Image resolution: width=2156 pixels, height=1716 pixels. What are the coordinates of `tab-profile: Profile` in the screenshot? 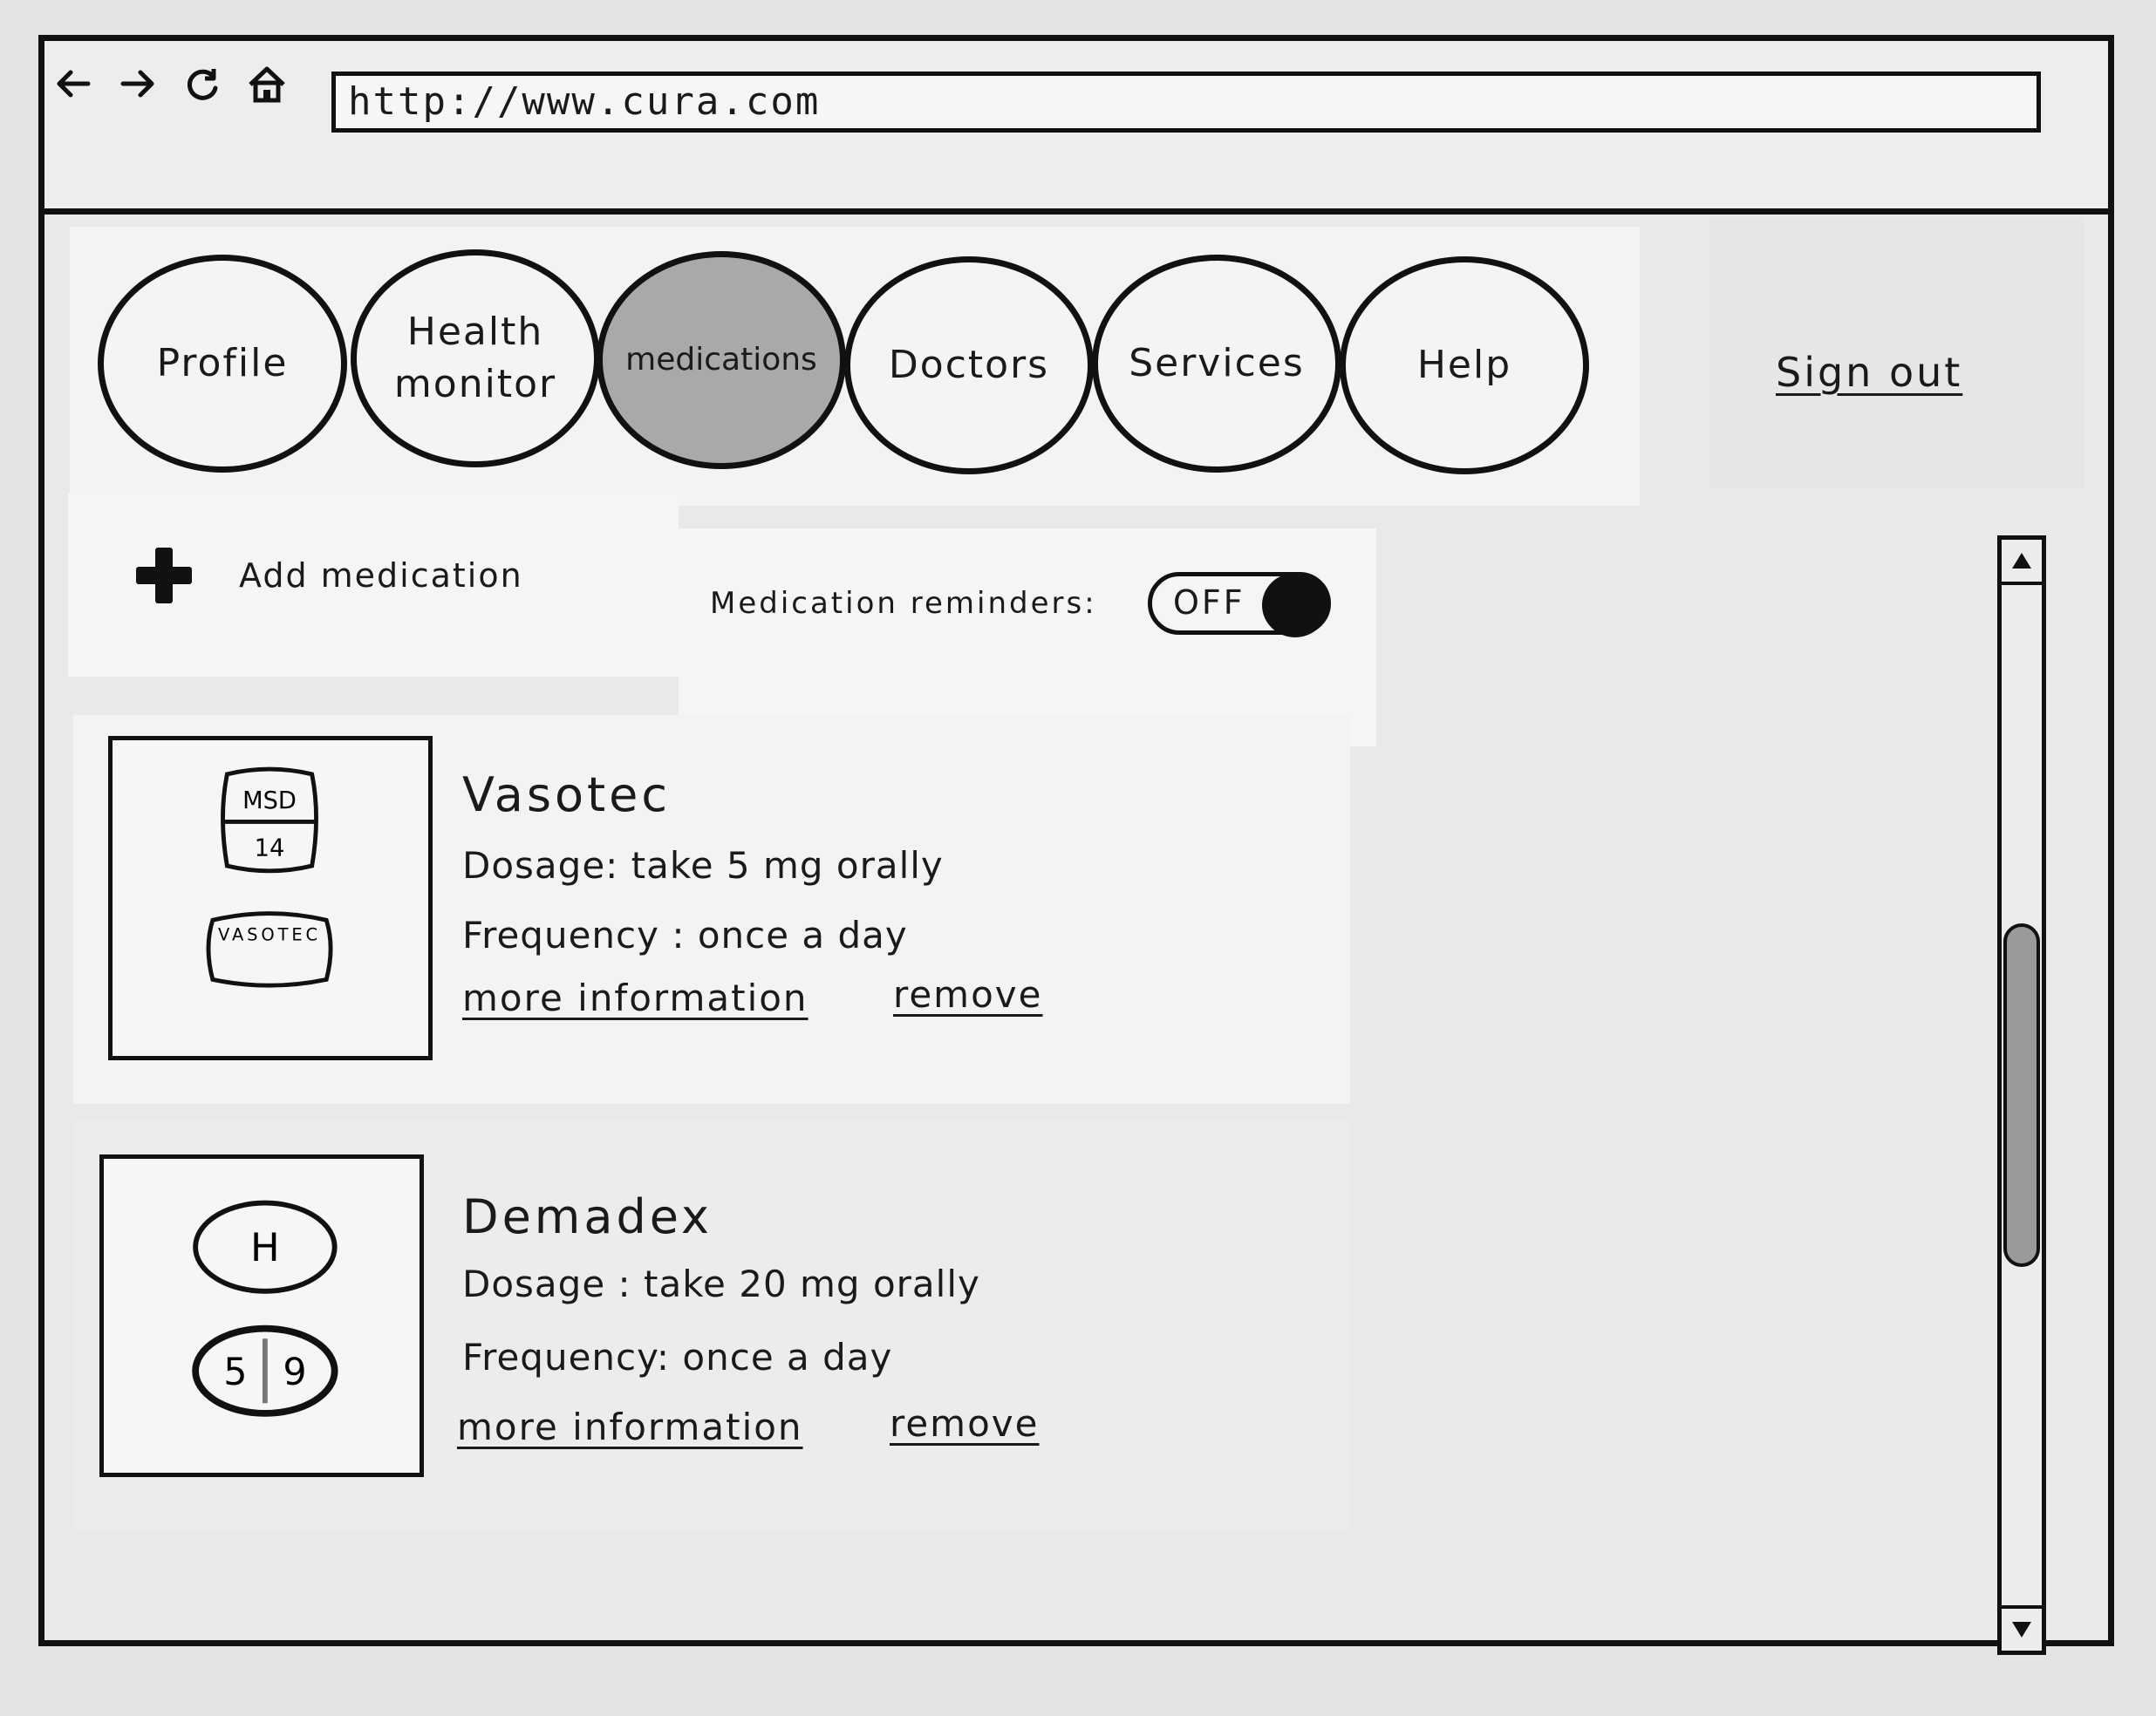 It's located at (222, 364).